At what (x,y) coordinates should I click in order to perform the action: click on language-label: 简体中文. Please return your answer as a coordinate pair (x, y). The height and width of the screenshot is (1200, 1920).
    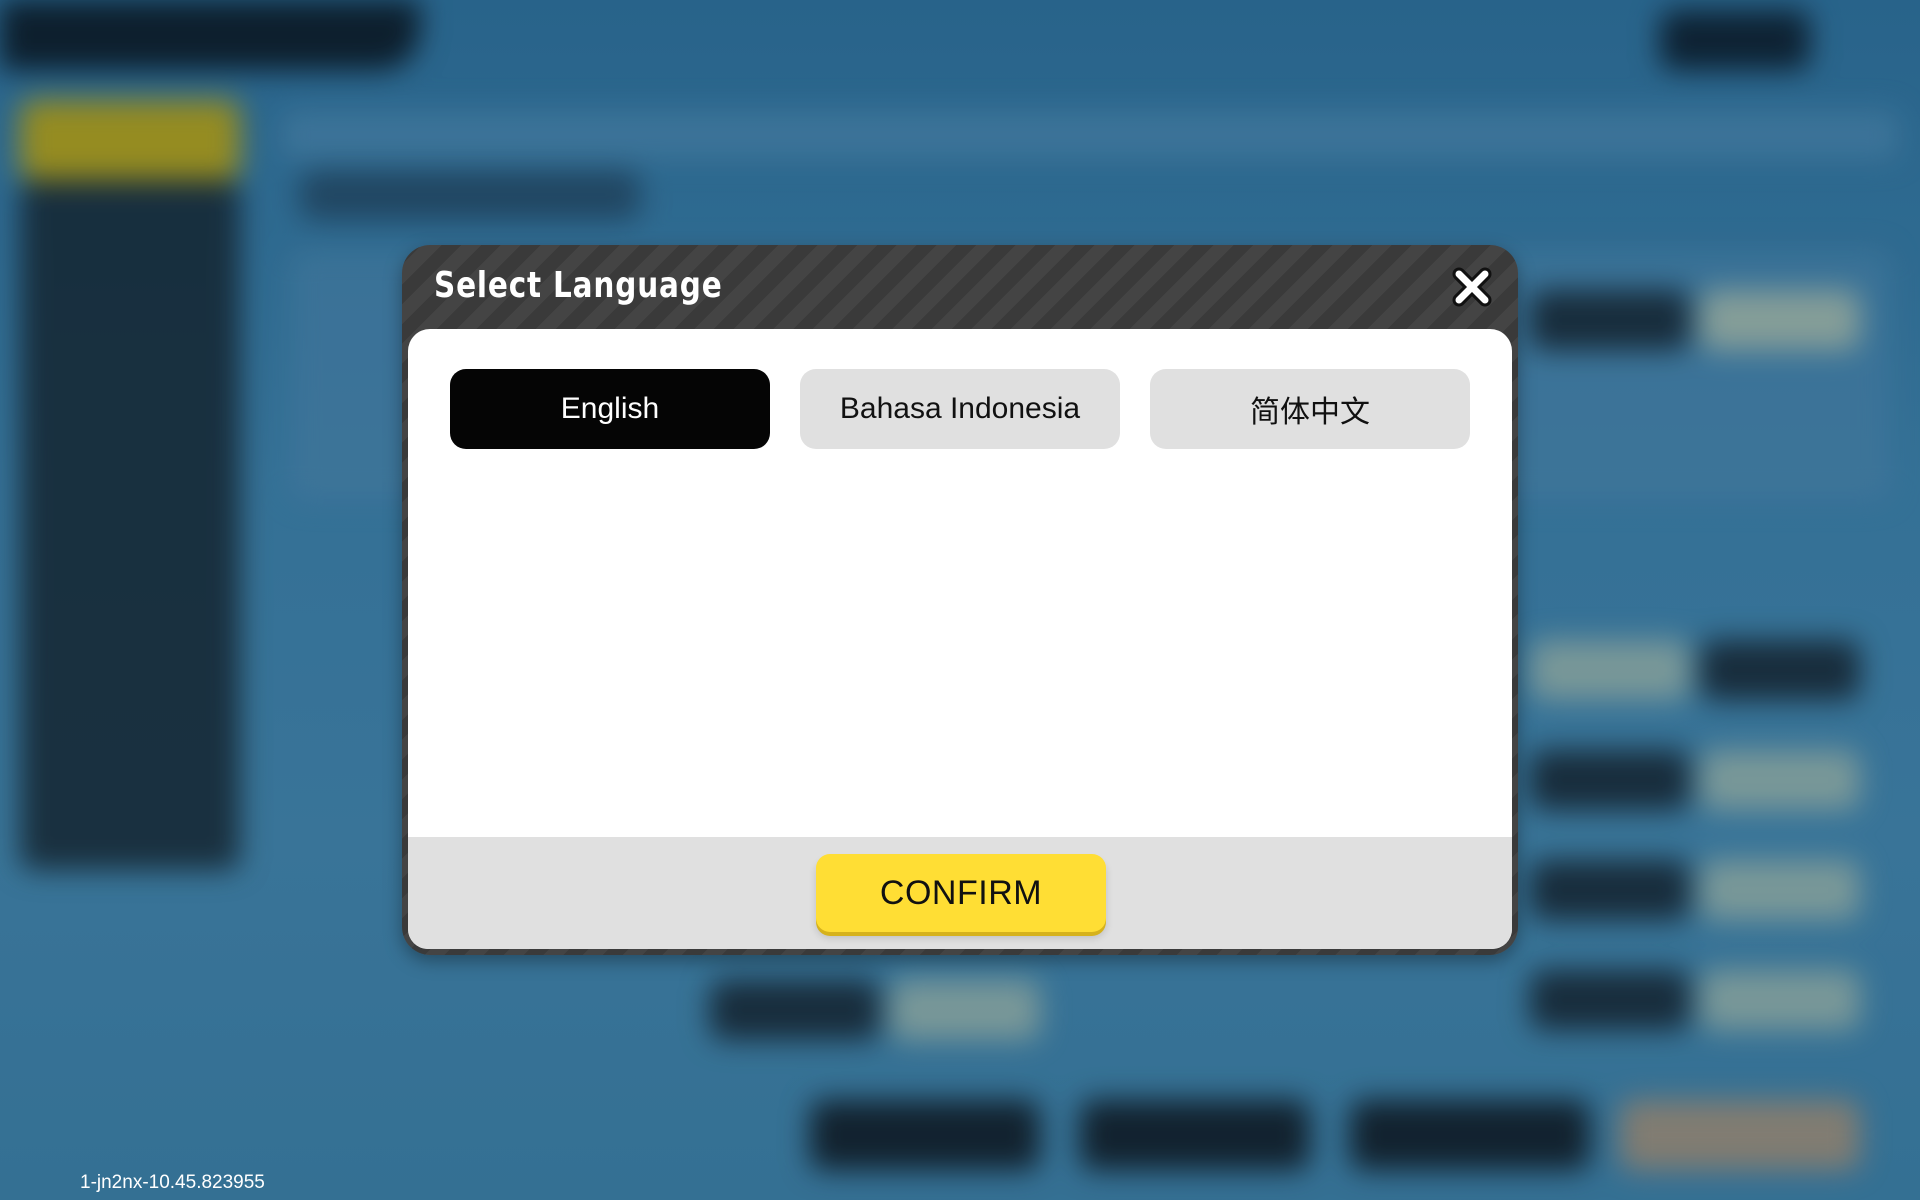
    Looking at the image, I should click on (1310, 412).